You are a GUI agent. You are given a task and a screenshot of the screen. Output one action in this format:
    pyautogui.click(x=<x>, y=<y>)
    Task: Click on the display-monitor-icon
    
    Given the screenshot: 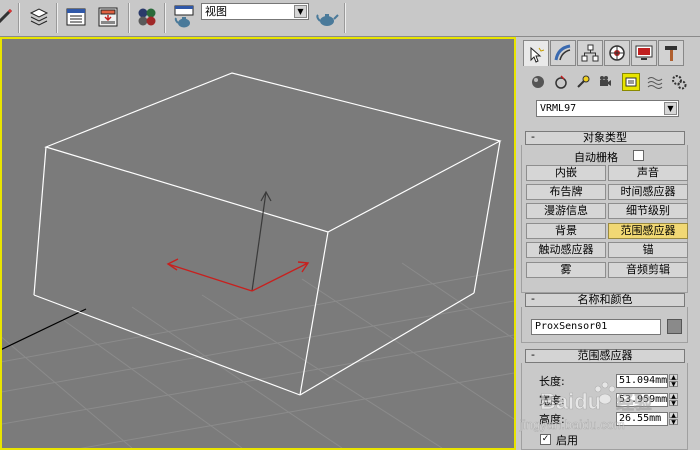 What is the action you would take?
    pyautogui.click(x=644, y=52)
    